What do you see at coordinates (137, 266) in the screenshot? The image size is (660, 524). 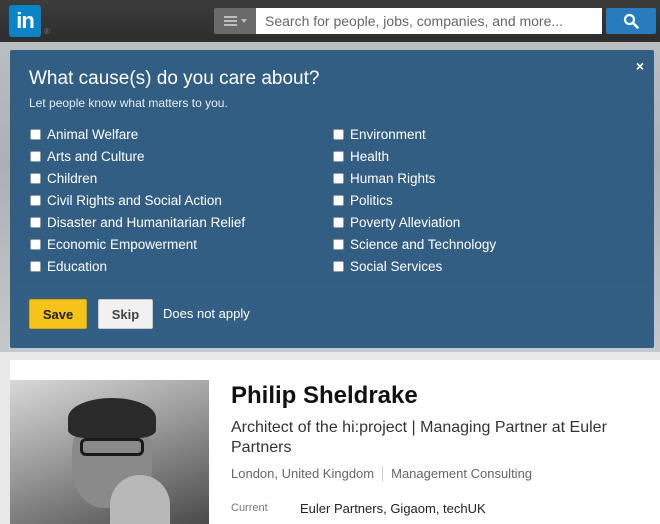 I see `cause-option: Education` at bounding box center [137, 266].